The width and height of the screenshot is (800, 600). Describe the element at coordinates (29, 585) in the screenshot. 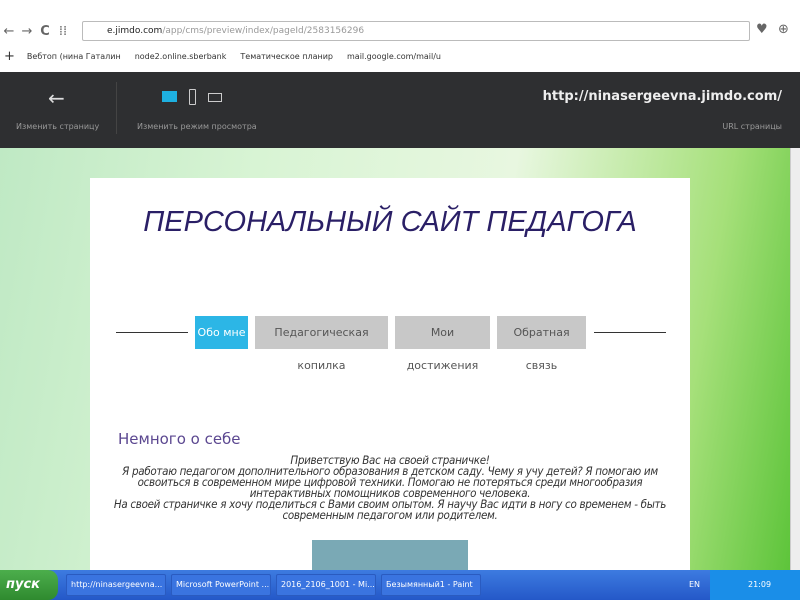

I see `start-button: пуск` at that location.